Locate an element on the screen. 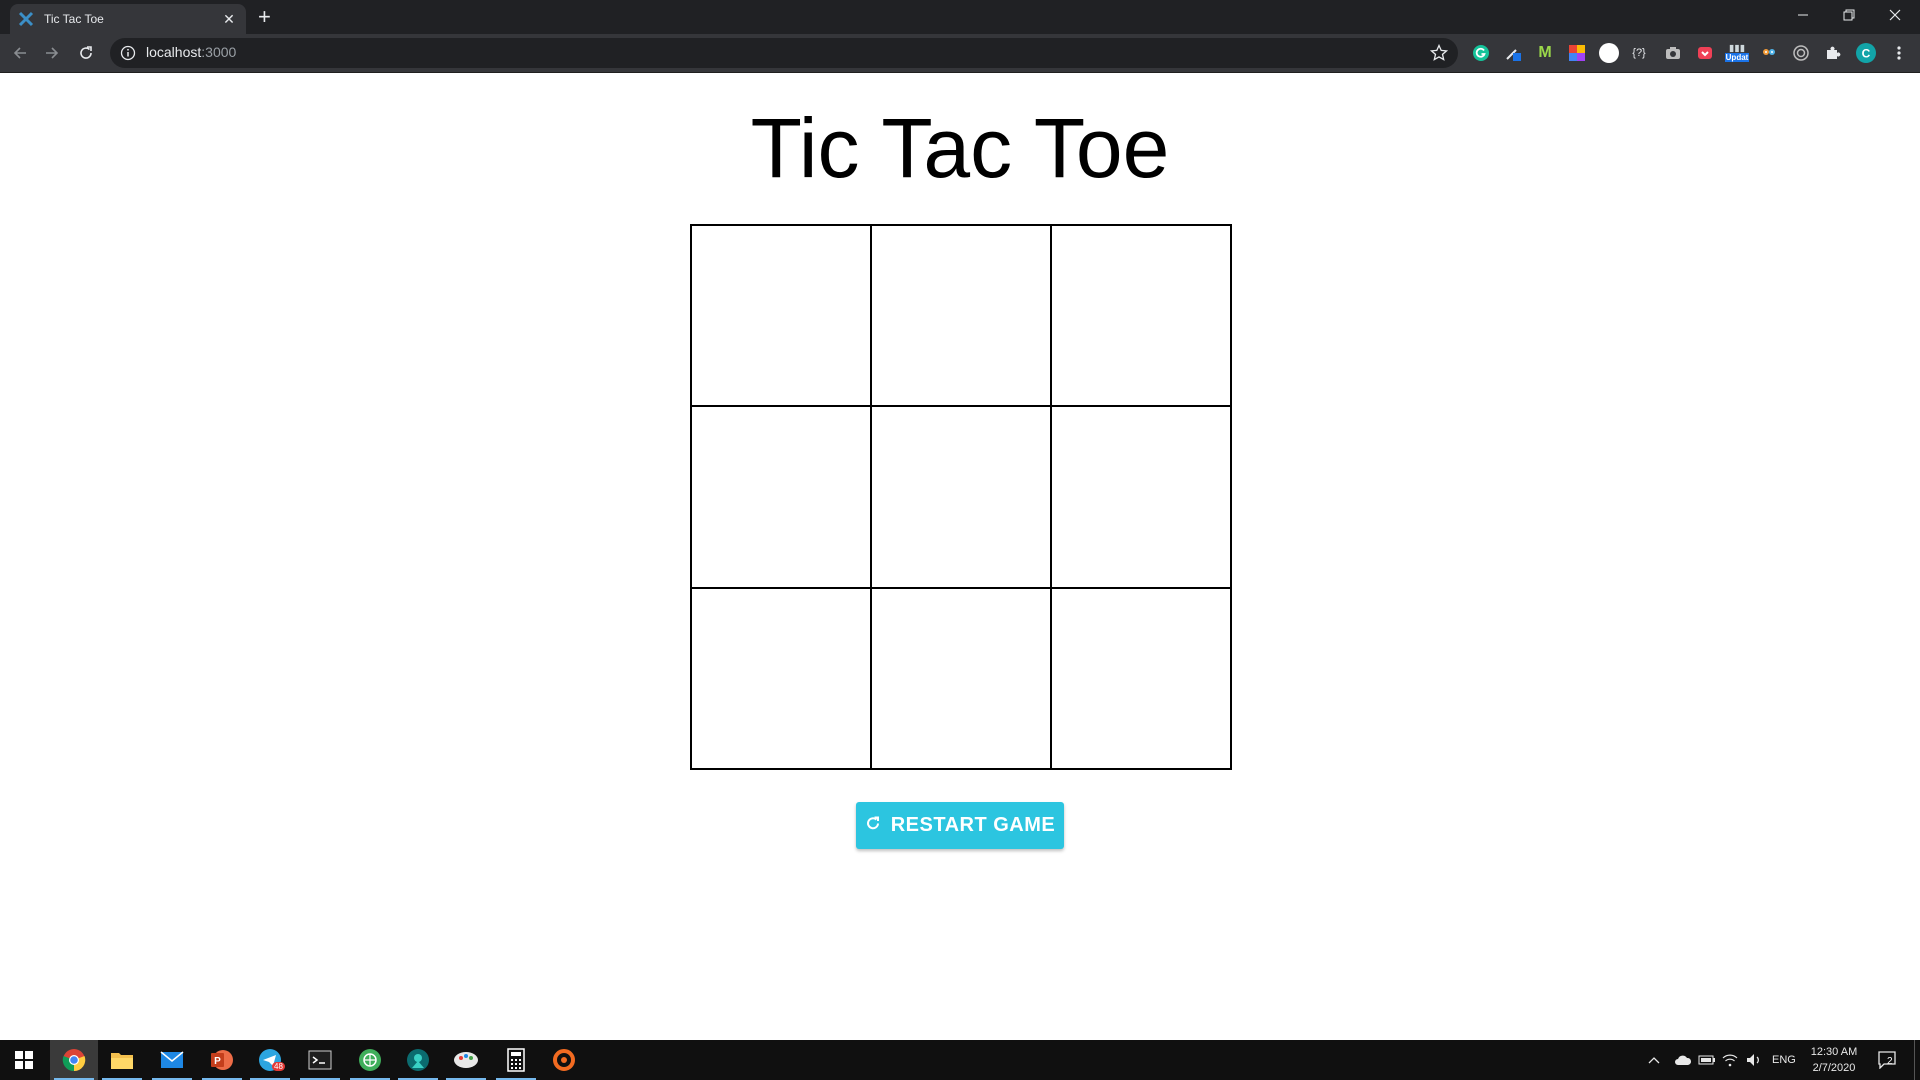 This screenshot has width=1920, height=1080. green-globe-icon is located at coordinates (370, 1060).